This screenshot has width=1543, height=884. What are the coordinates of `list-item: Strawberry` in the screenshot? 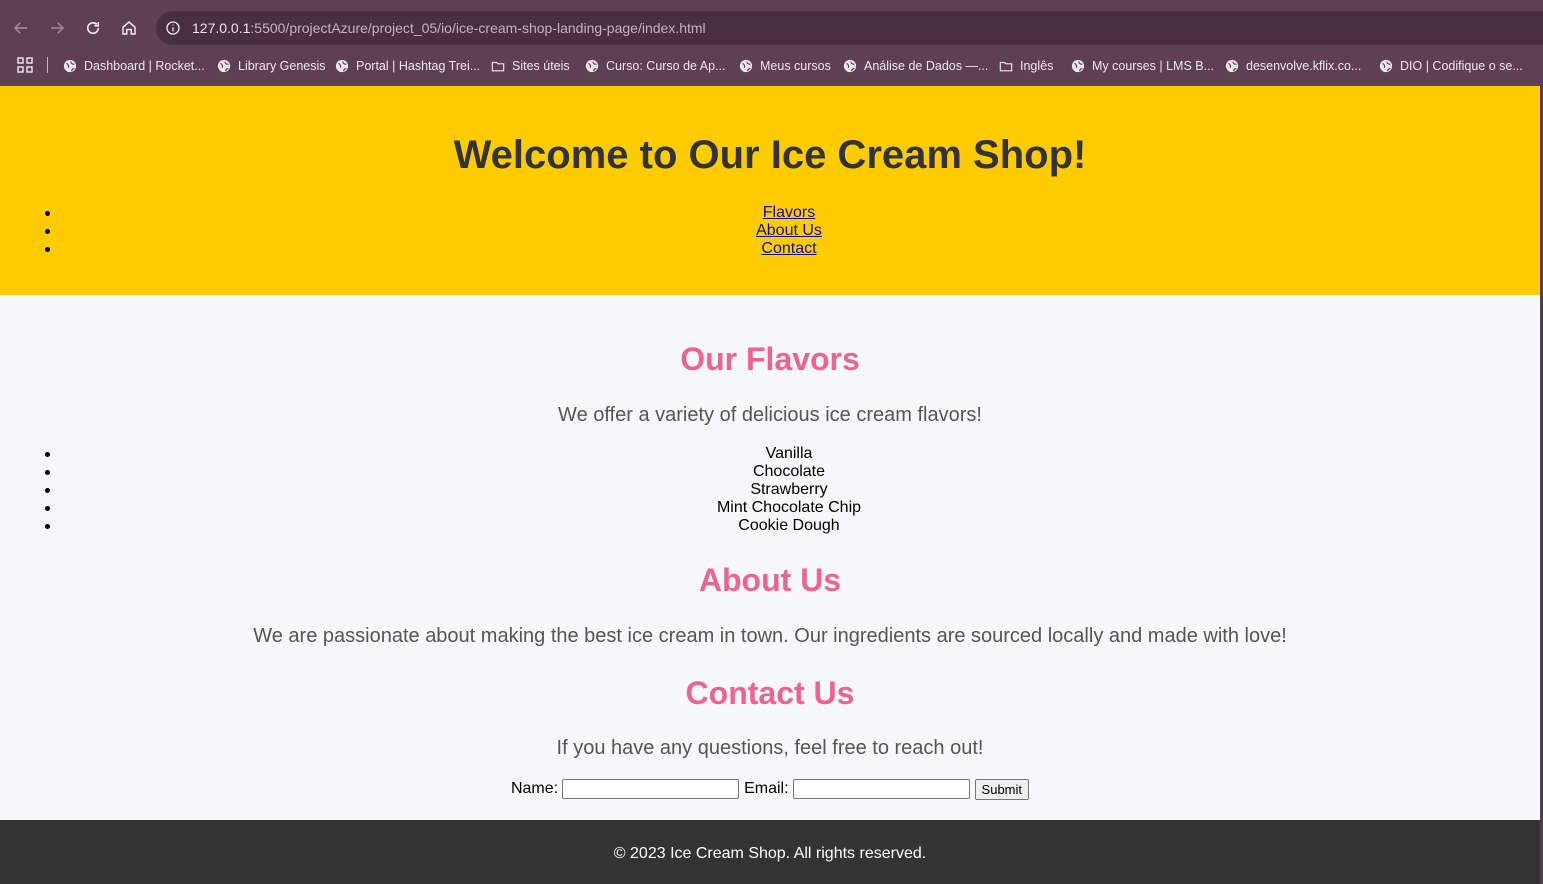 It's located at (789, 490).